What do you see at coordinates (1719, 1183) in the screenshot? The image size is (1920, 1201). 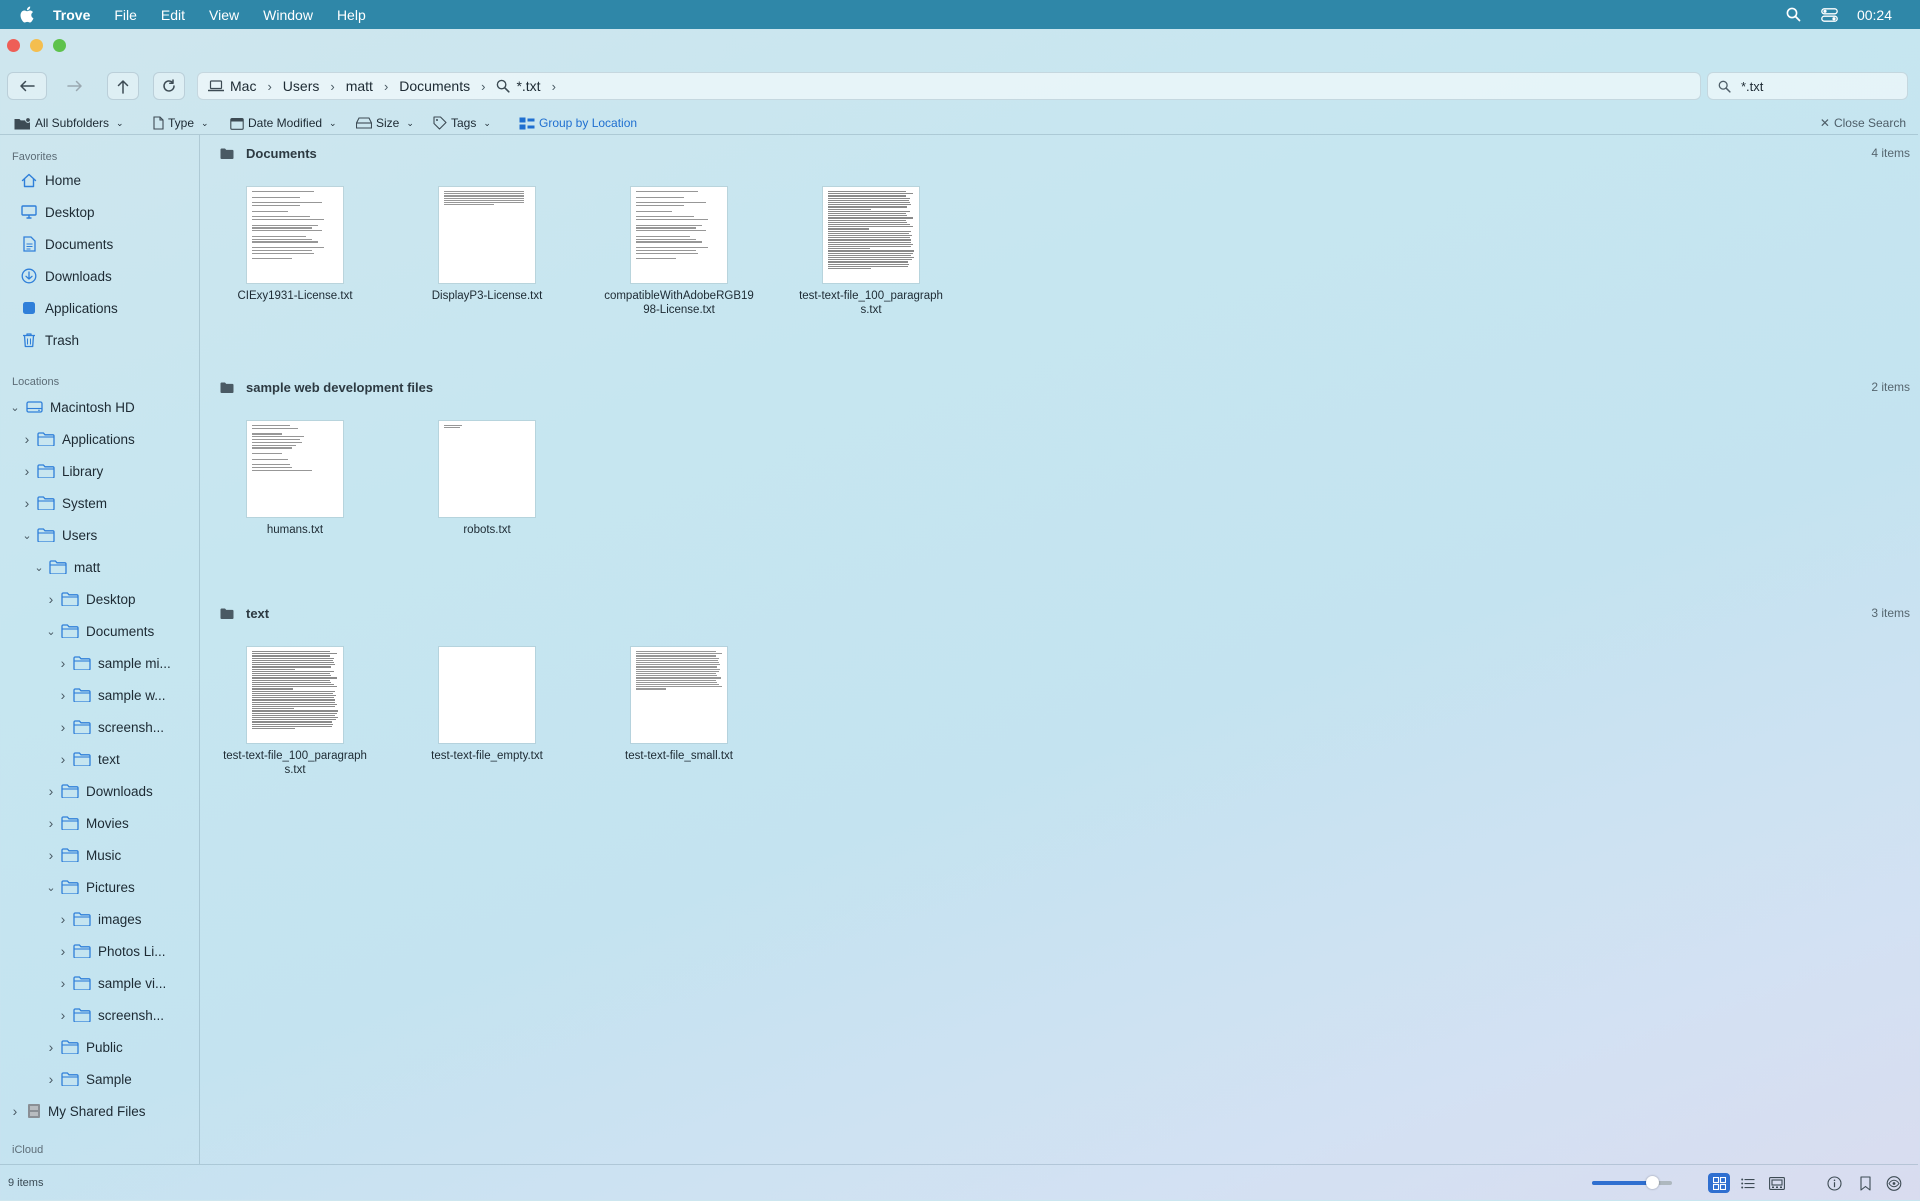 I see `icon-view-button` at bounding box center [1719, 1183].